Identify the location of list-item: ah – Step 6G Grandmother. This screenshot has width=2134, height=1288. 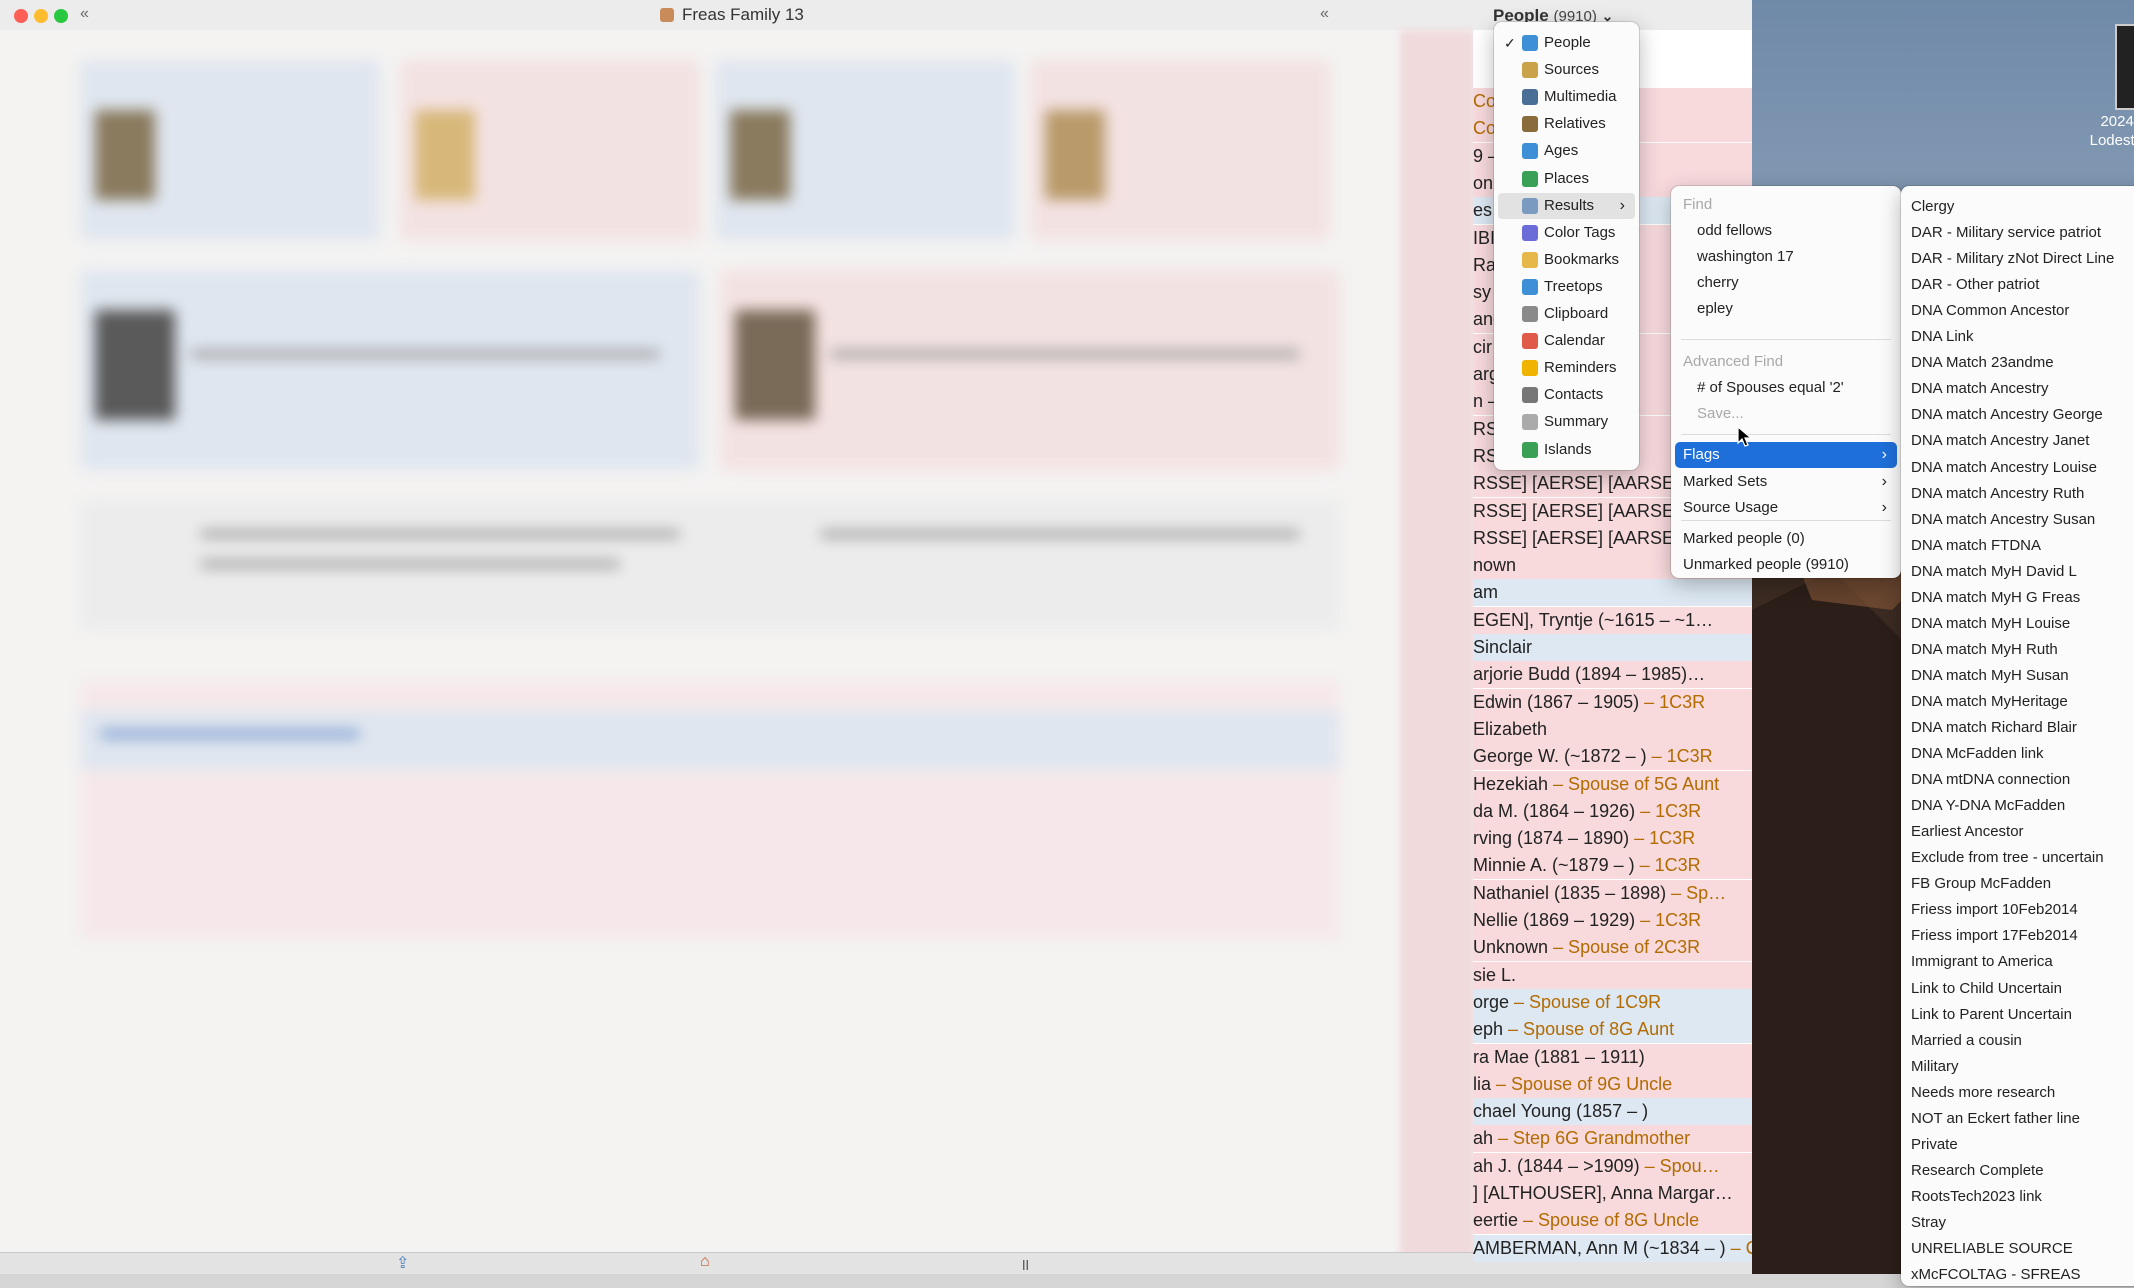
(1613, 1139).